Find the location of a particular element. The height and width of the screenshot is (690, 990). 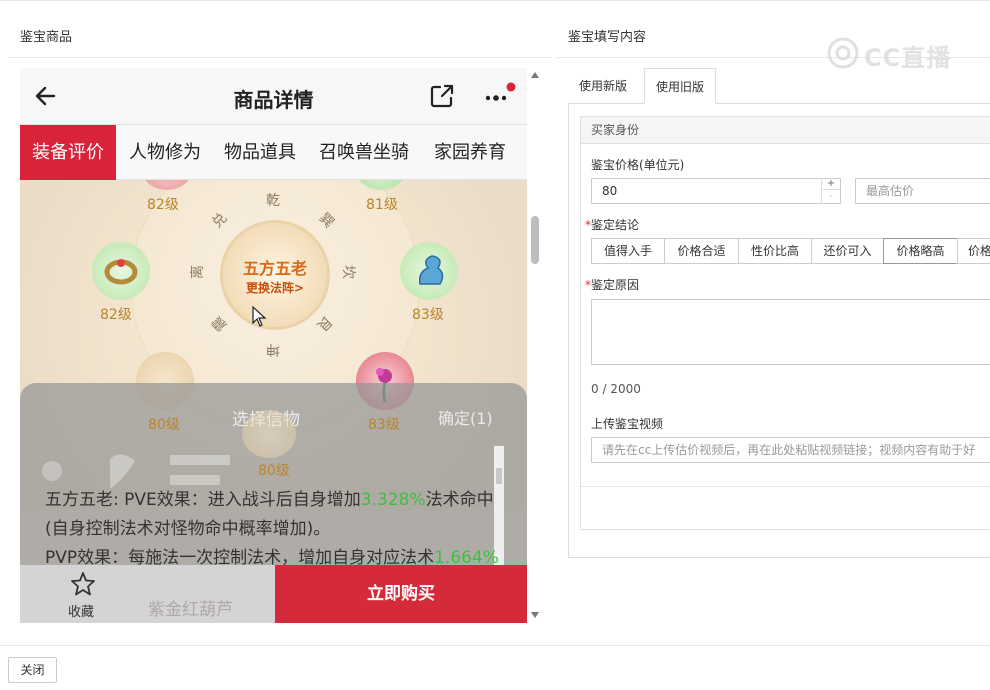

char-counter: 0 / 2000 is located at coordinates (616, 389).